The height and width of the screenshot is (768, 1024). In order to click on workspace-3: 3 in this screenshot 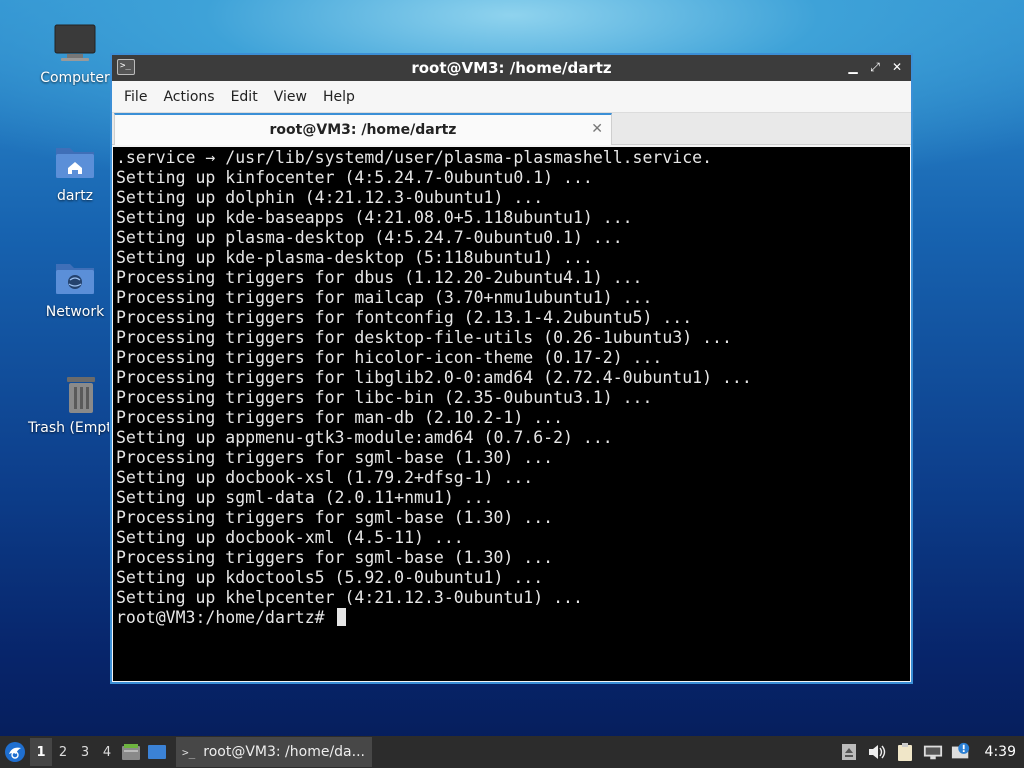, I will do `click(85, 752)`.